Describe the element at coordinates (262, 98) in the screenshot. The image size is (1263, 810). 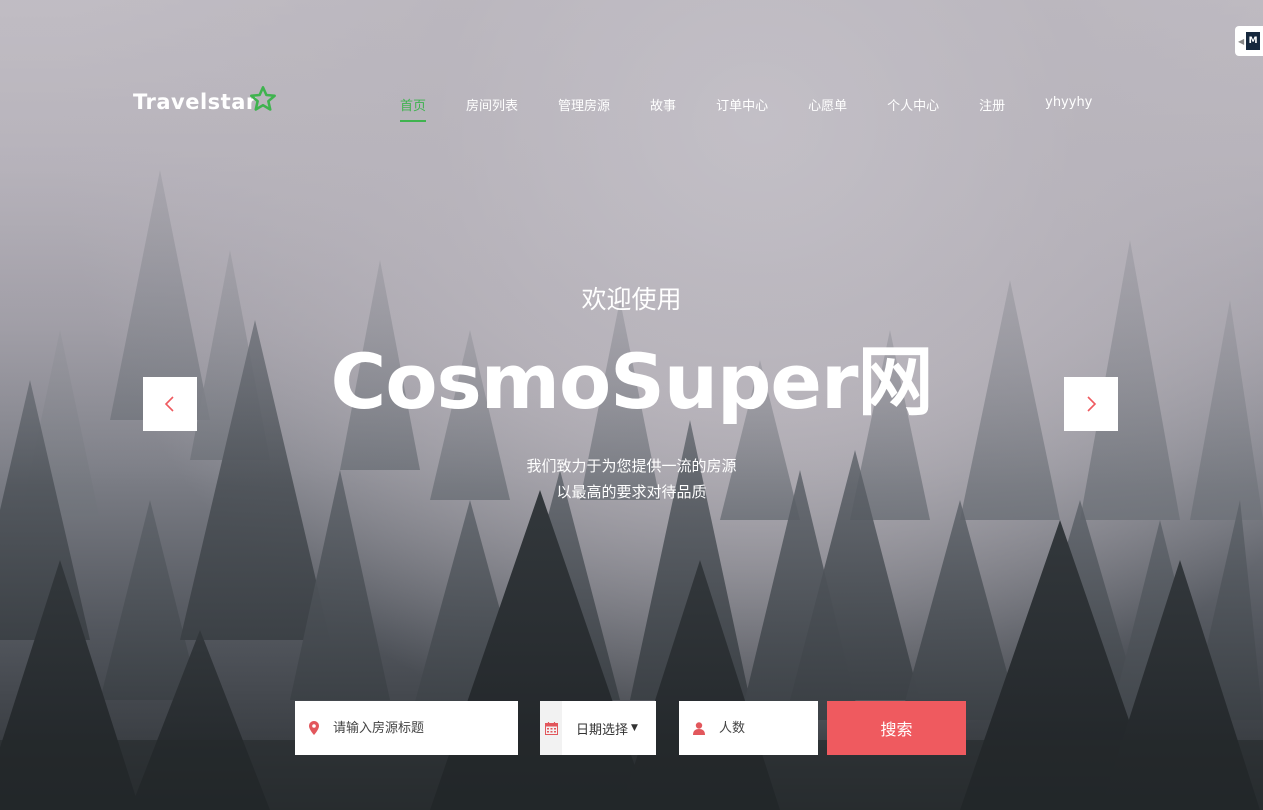
I see `star-icon` at that location.